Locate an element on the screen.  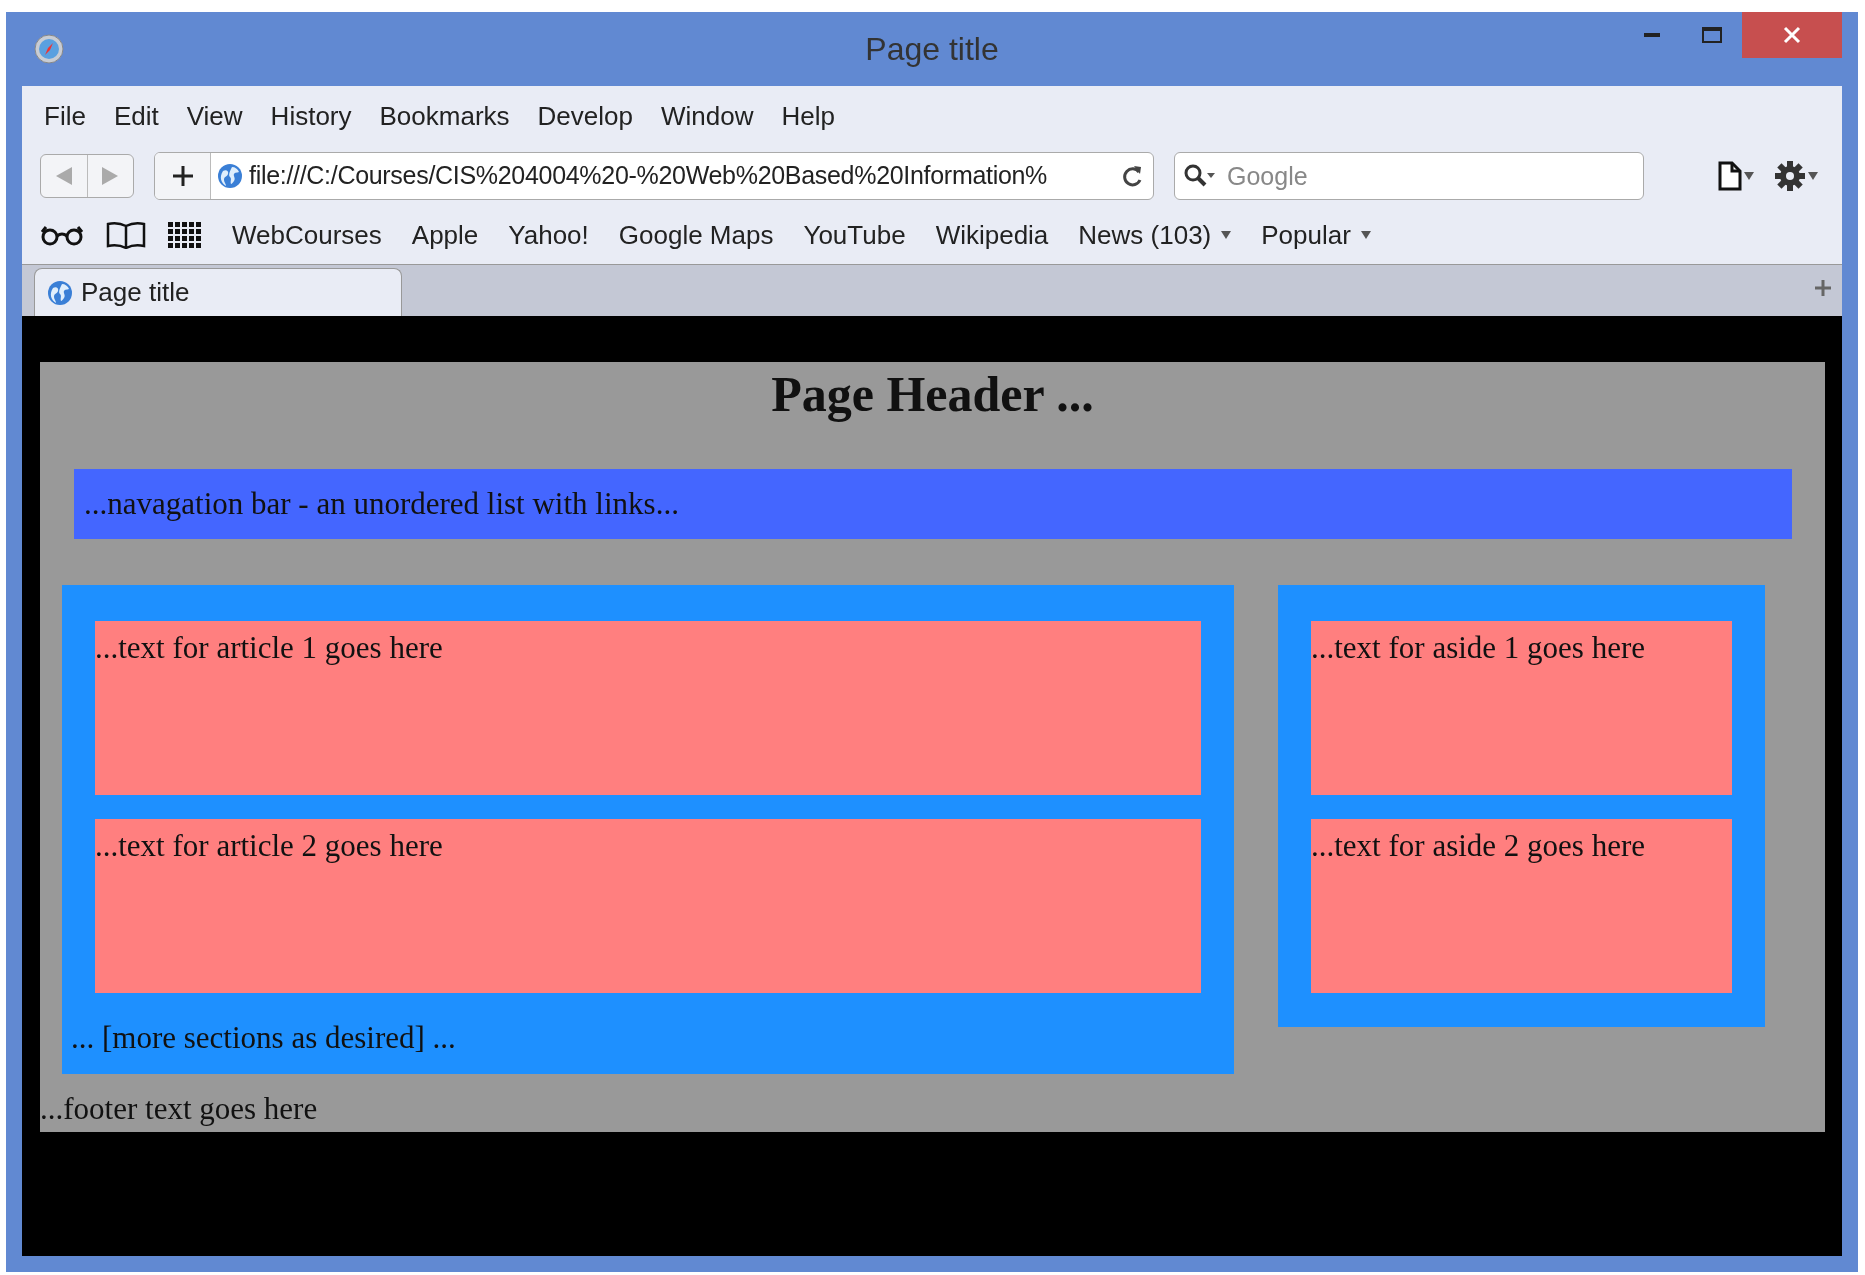
glasses-icon is located at coordinates (62, 235).